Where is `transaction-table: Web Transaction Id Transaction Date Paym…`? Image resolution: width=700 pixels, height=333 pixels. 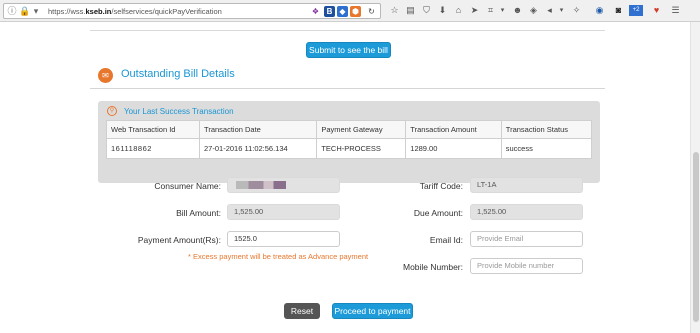
transaction-table: Web Transaction Id Transaction Date Paym… is located at coordinates (349, 139).